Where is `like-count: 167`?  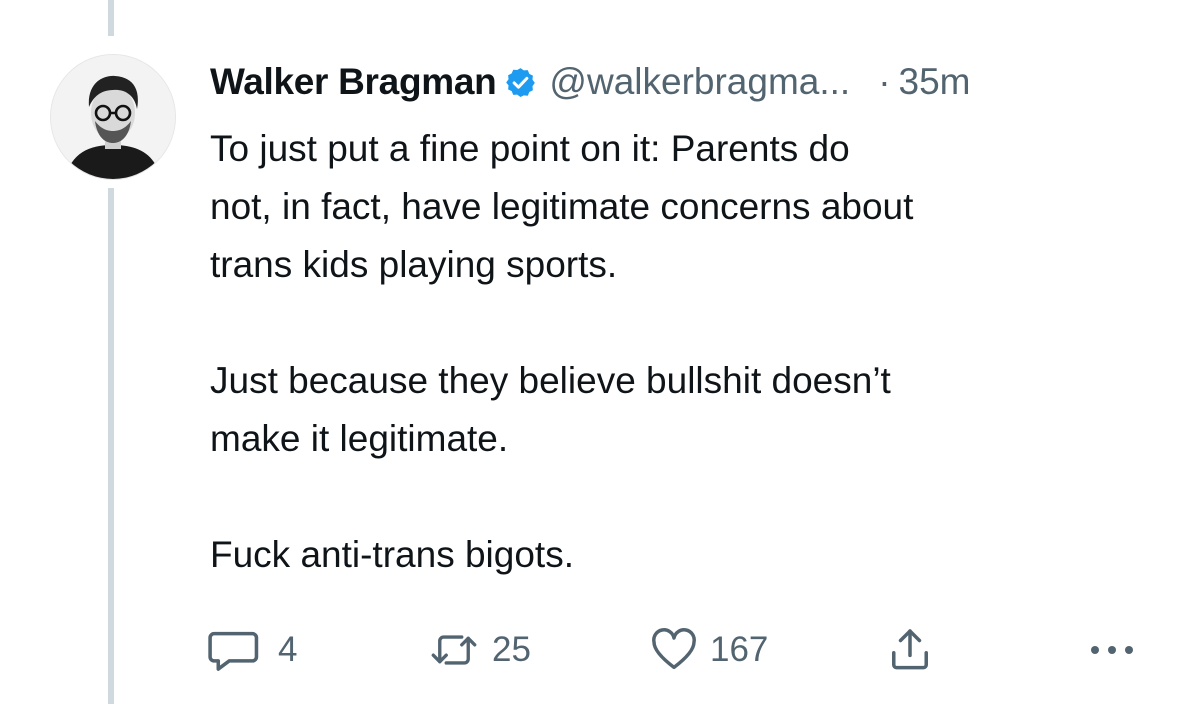 like-count: 167 is located at coordinates (739, 649).